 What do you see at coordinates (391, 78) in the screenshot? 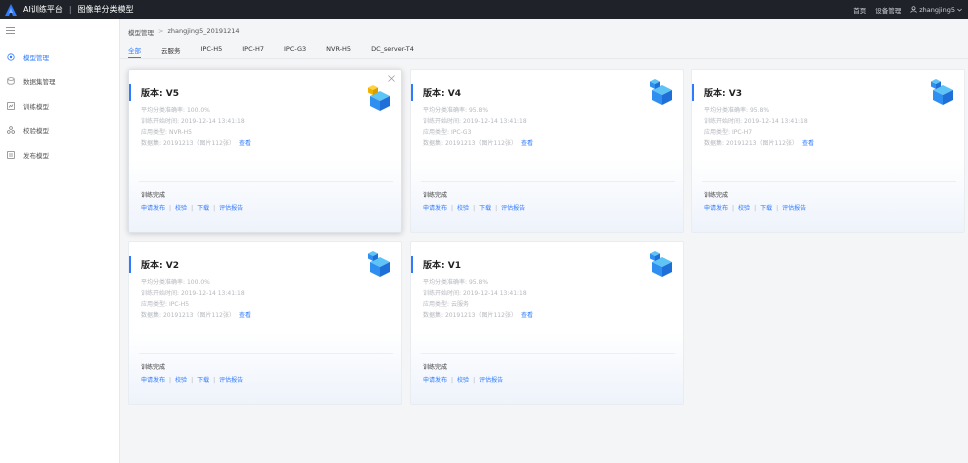
I see `close-icon` at bounding box center [391, 78].